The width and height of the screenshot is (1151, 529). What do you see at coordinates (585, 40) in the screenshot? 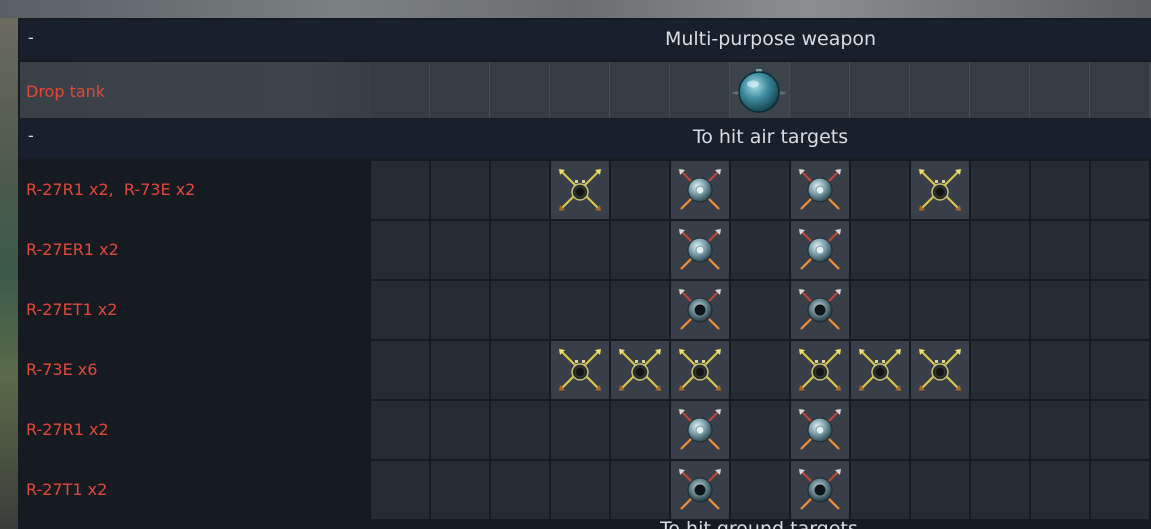
I see `section-header-multipurpose: - Multi-purpose weapon` at bounding box center [585, 40].